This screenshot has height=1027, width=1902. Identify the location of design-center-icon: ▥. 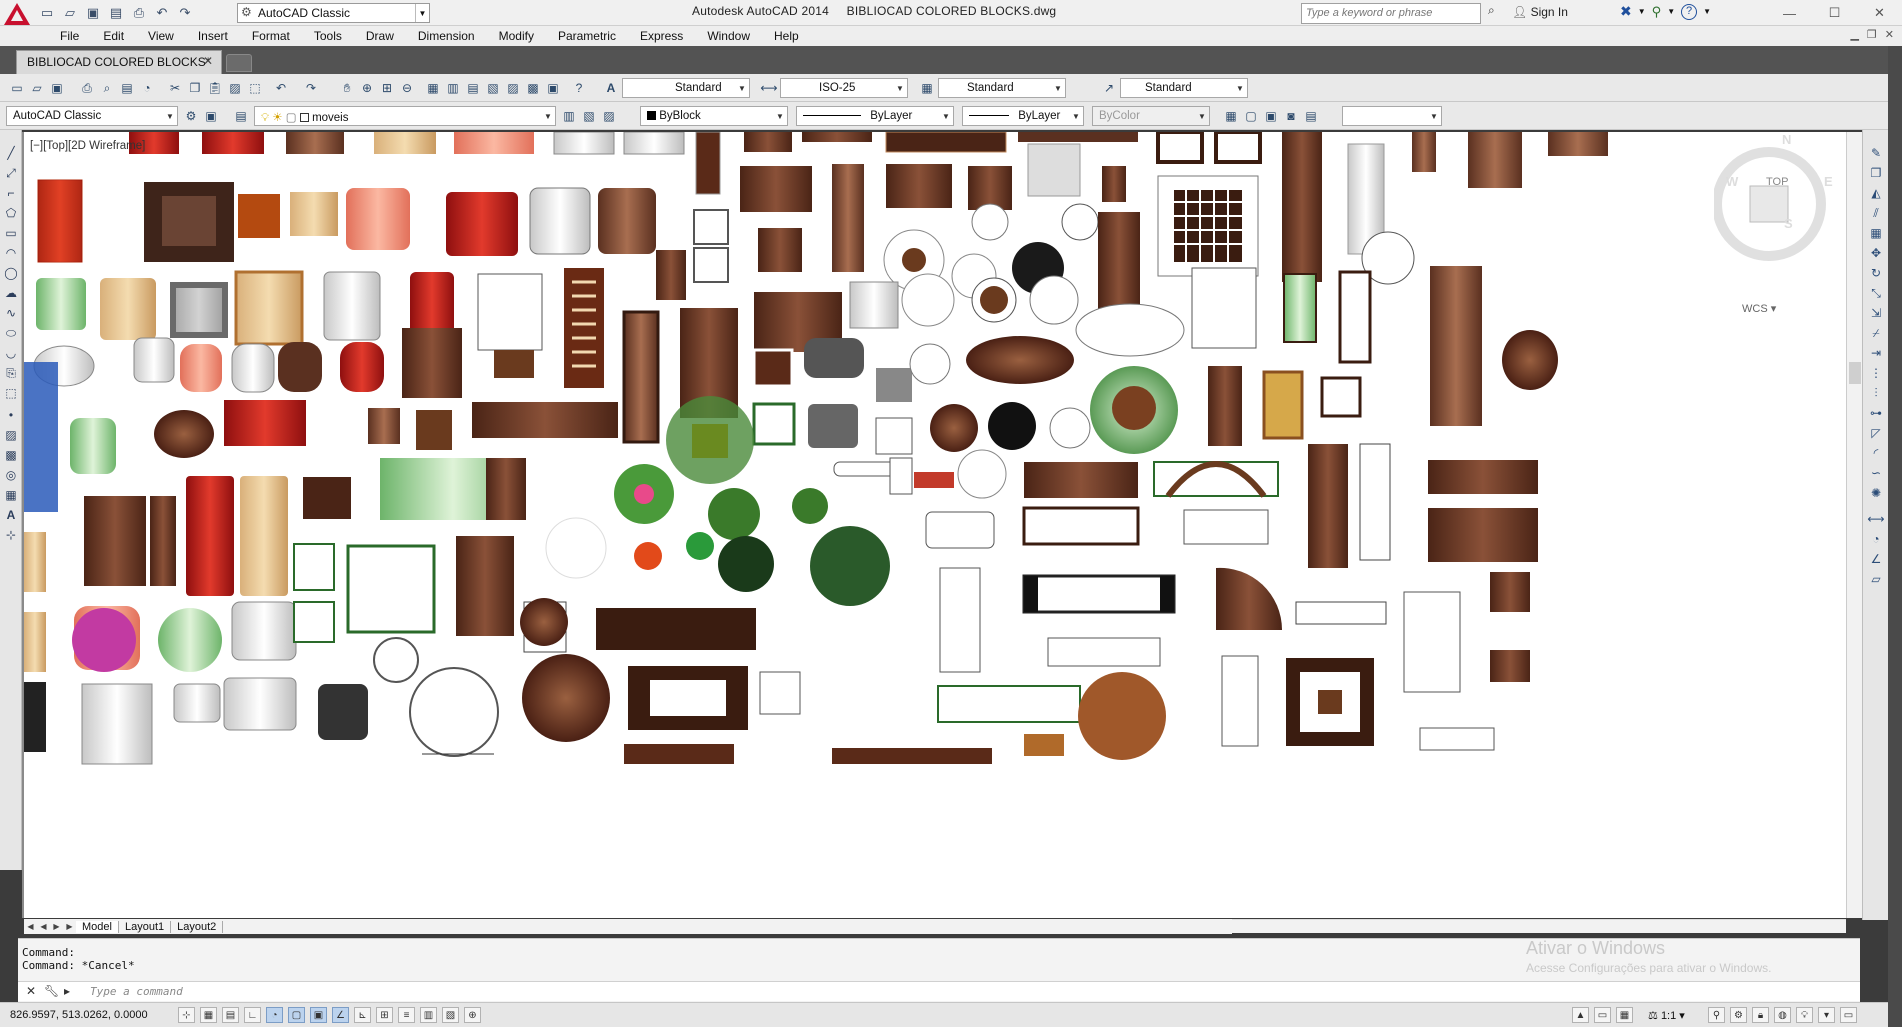
(453, 88).